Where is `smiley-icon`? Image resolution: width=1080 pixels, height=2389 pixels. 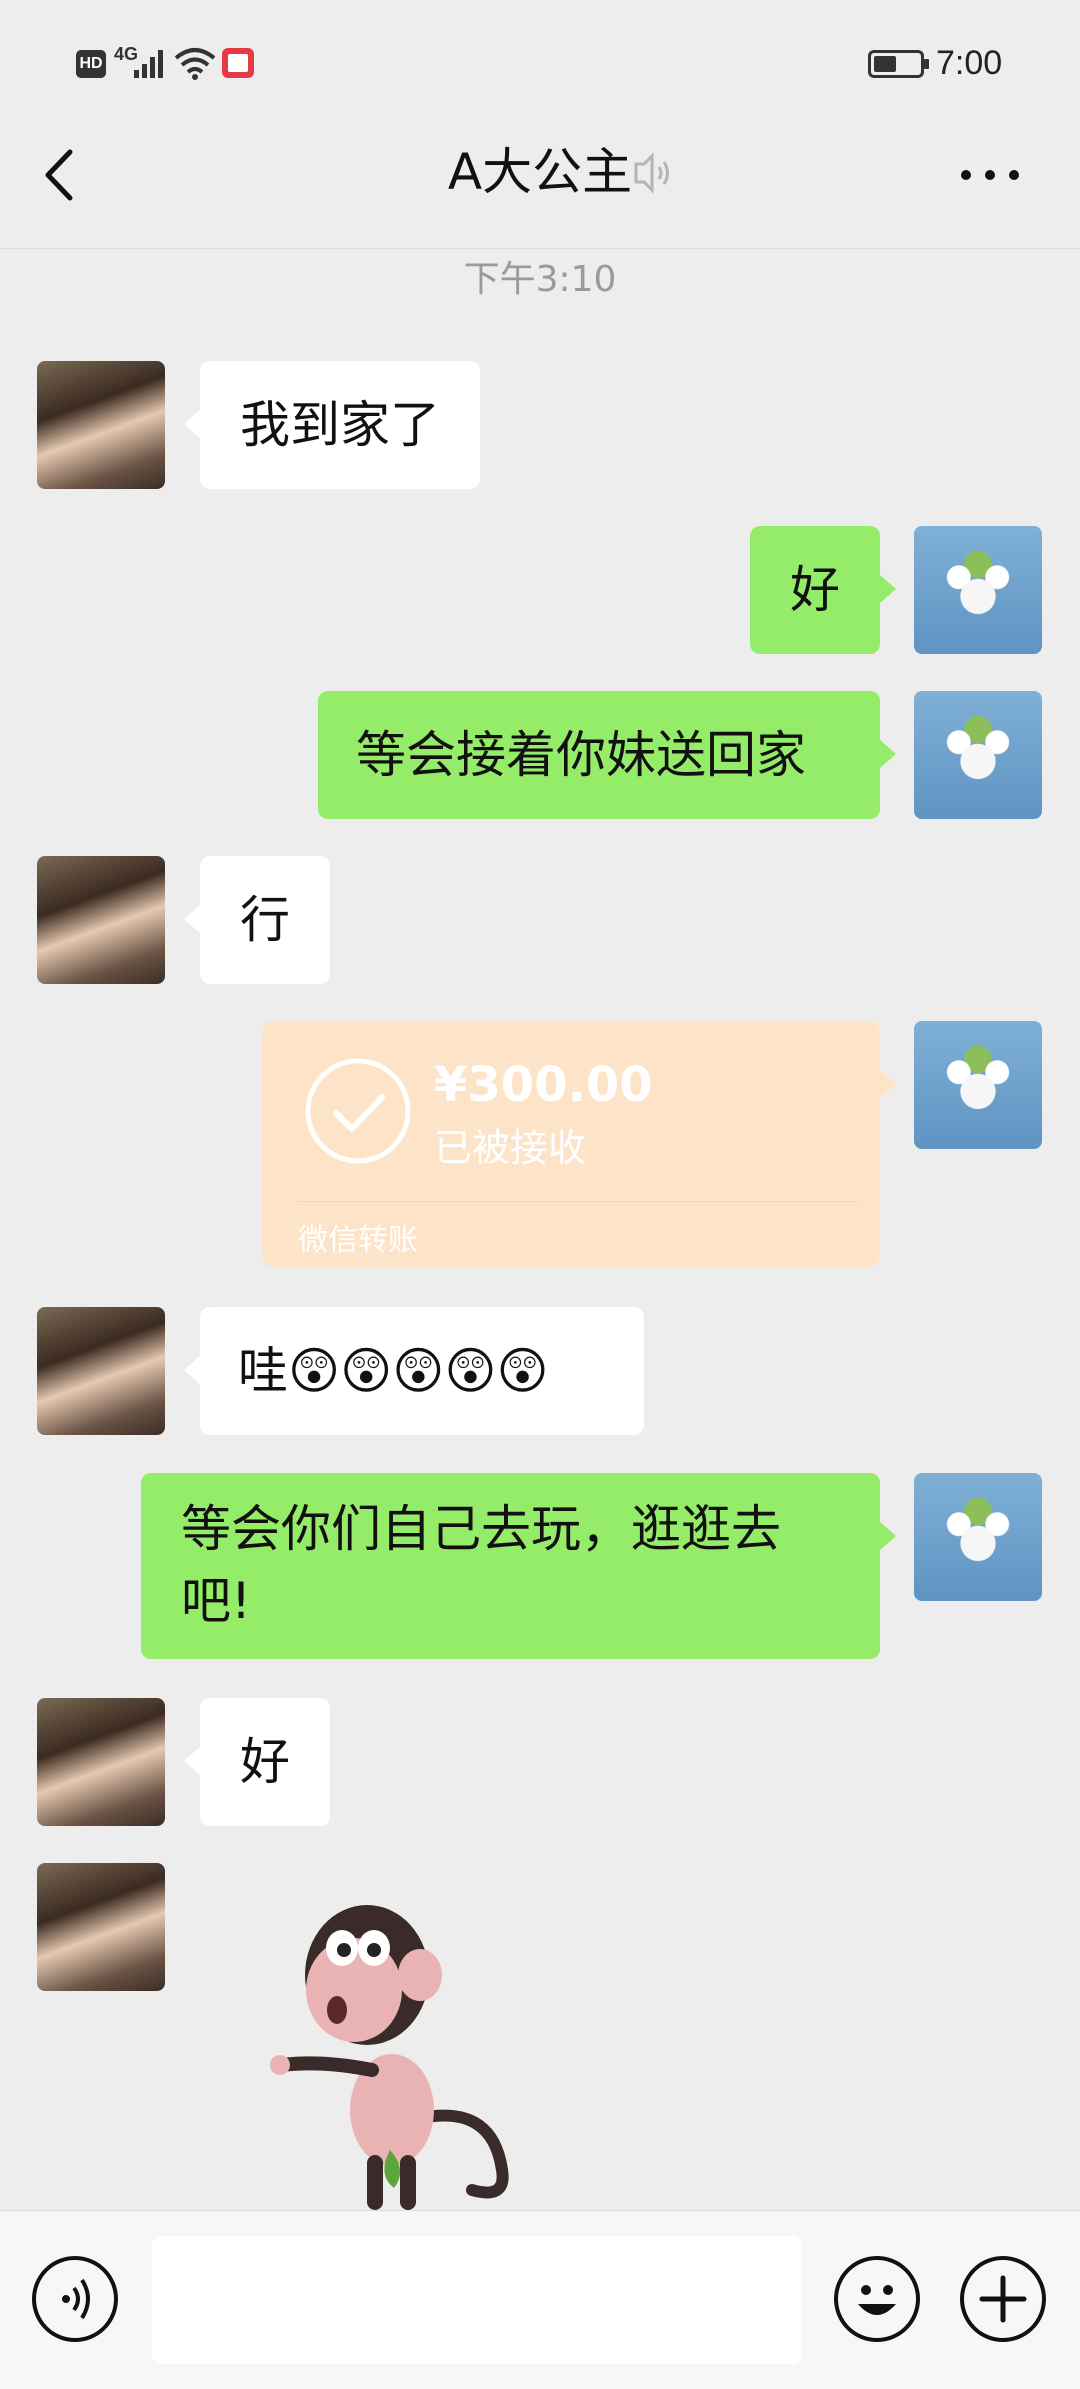 smiley-icon is located at coordinates (877, 2300).